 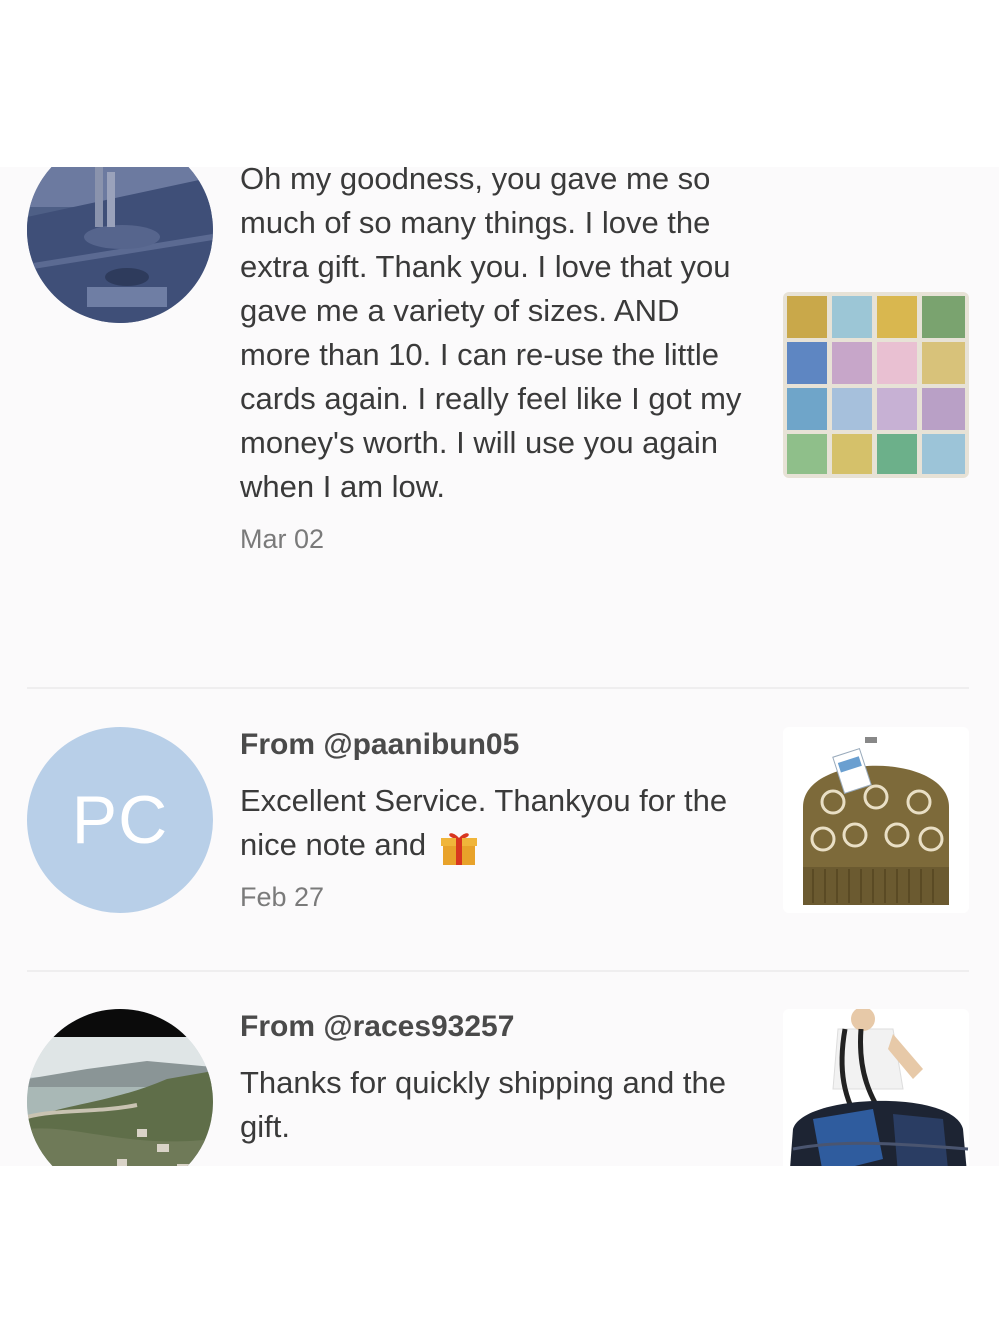 I want to click on review-author: From @races93257, so click(x=495, y=1027).